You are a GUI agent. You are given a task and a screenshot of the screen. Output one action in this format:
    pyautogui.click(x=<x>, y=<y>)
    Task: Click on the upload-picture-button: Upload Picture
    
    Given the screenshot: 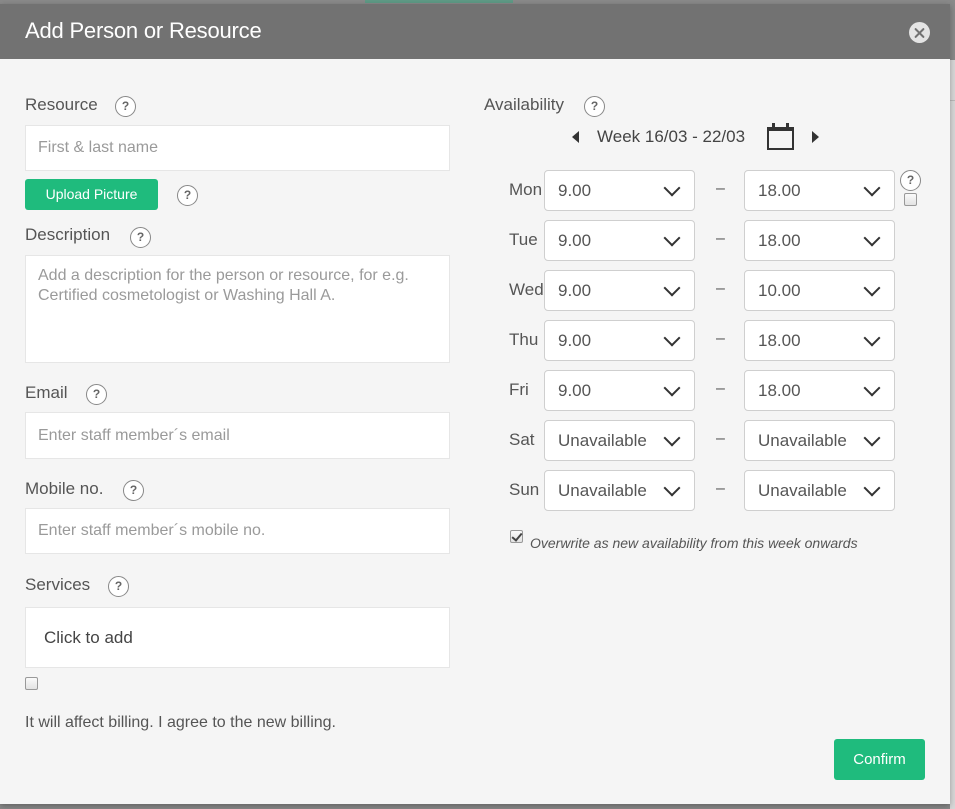 What is the action you would take?
    pyautogui.click(x=91, y=194)
    